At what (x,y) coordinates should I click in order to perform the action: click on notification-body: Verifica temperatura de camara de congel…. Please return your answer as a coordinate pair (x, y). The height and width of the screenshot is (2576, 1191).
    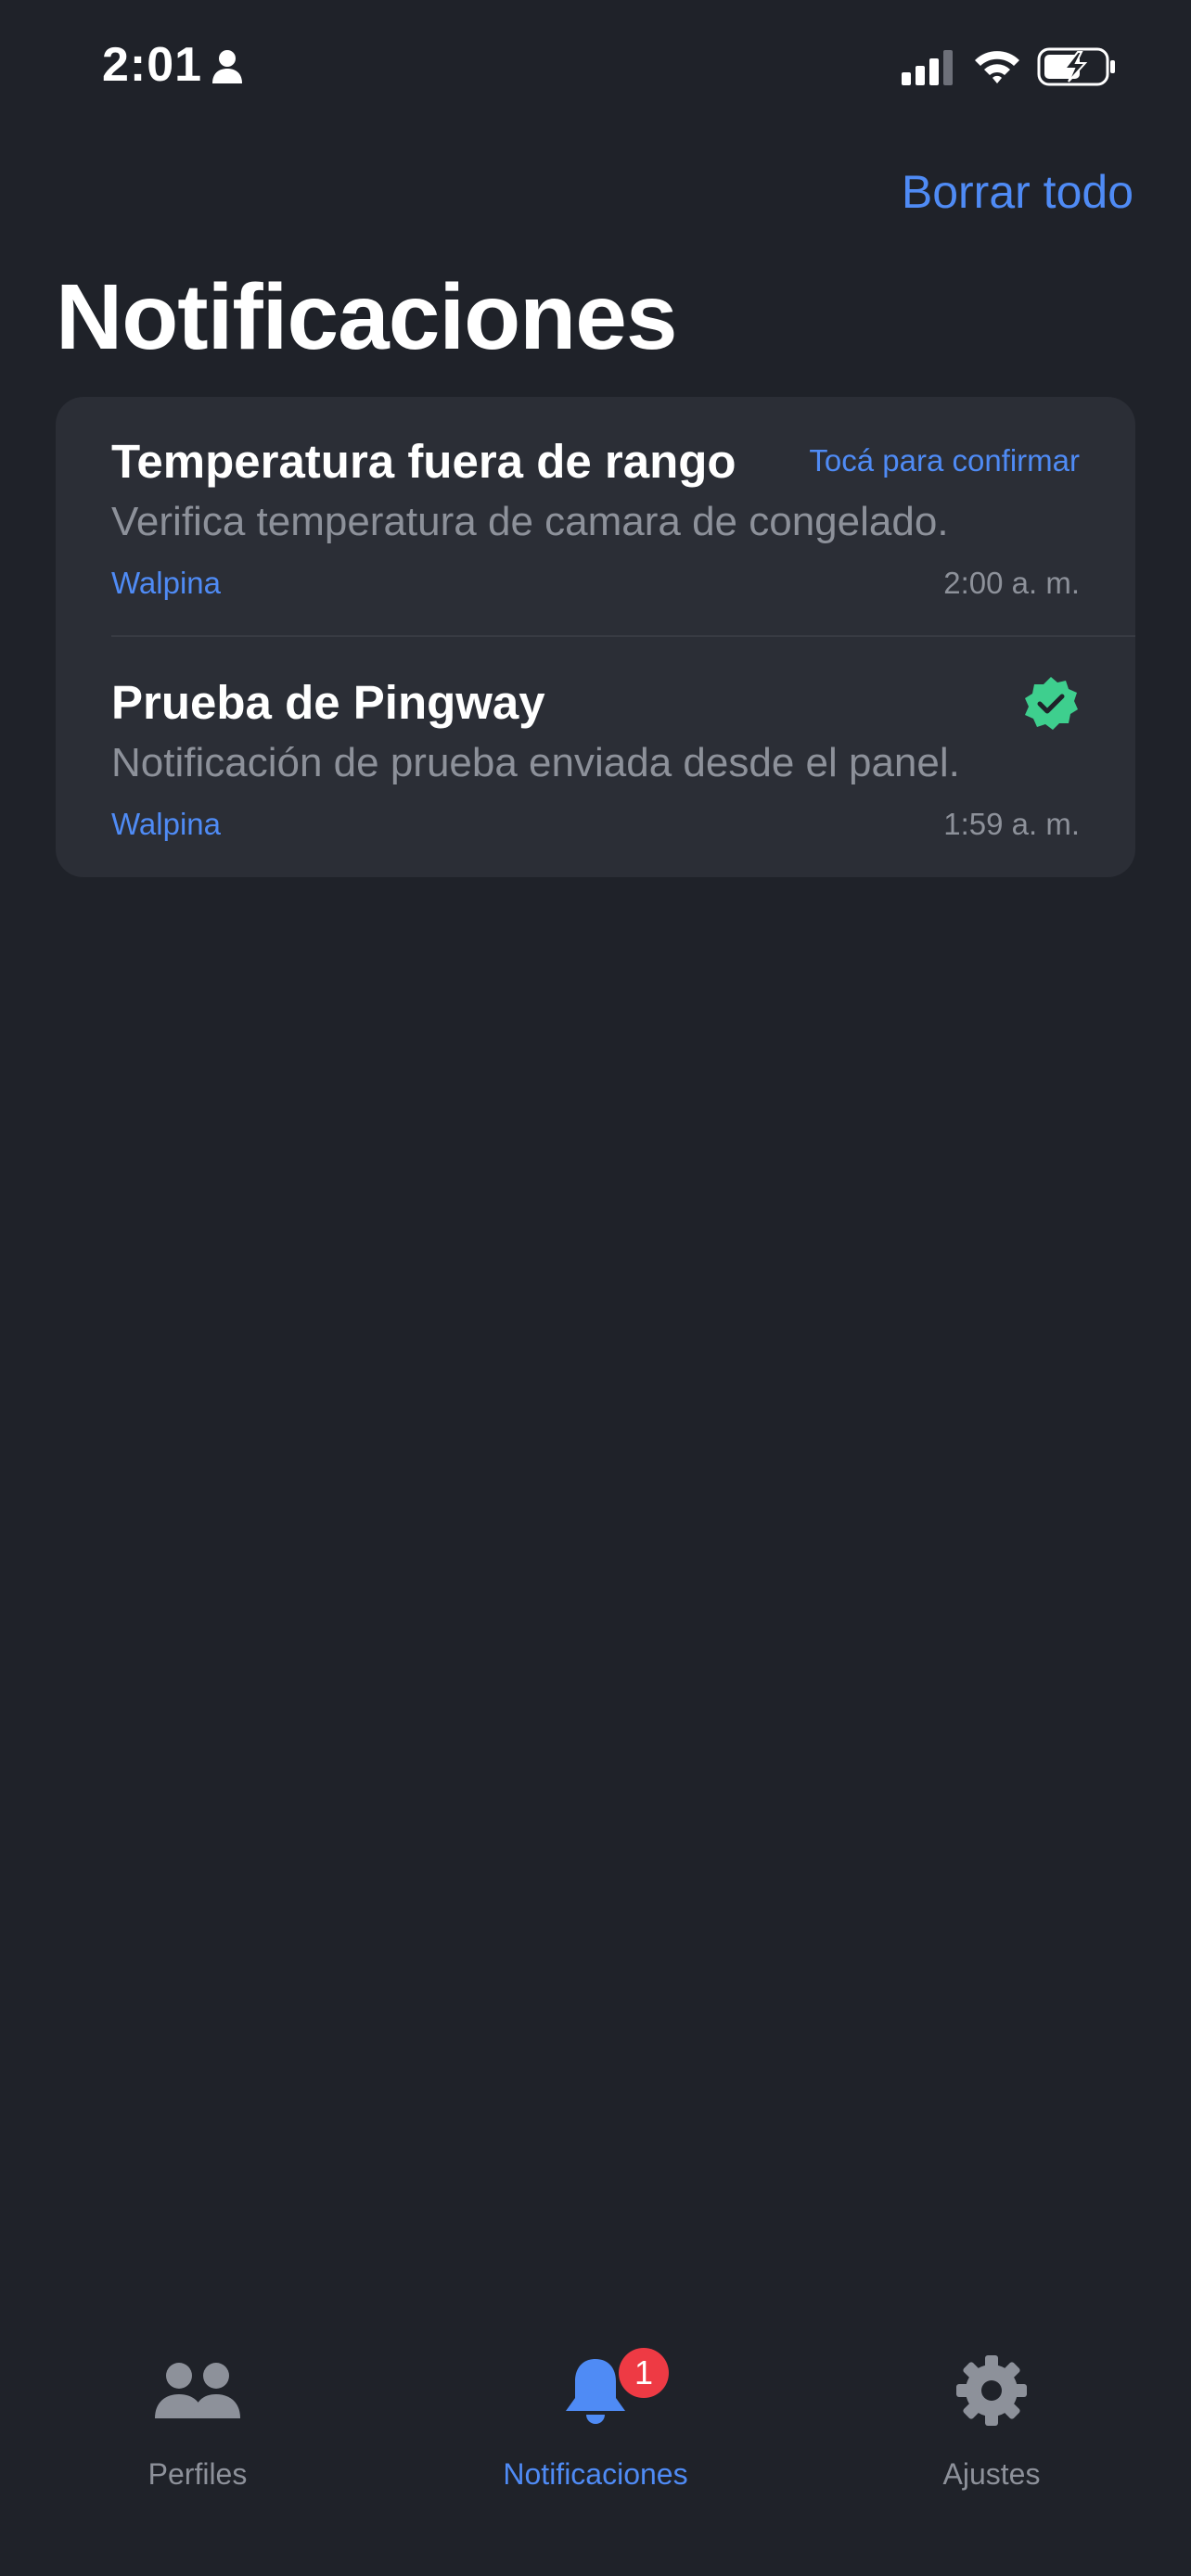
    Looking at the image, I should click on (530, 521).